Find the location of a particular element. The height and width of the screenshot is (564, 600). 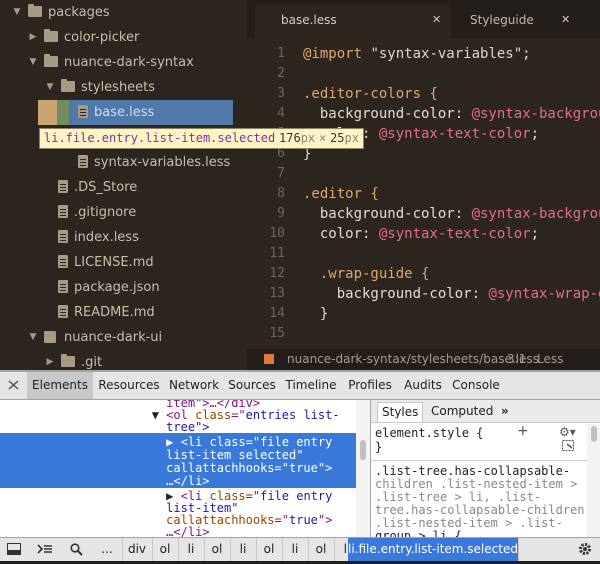

tree-item: .gitignore is located at coordinates (123, 212).